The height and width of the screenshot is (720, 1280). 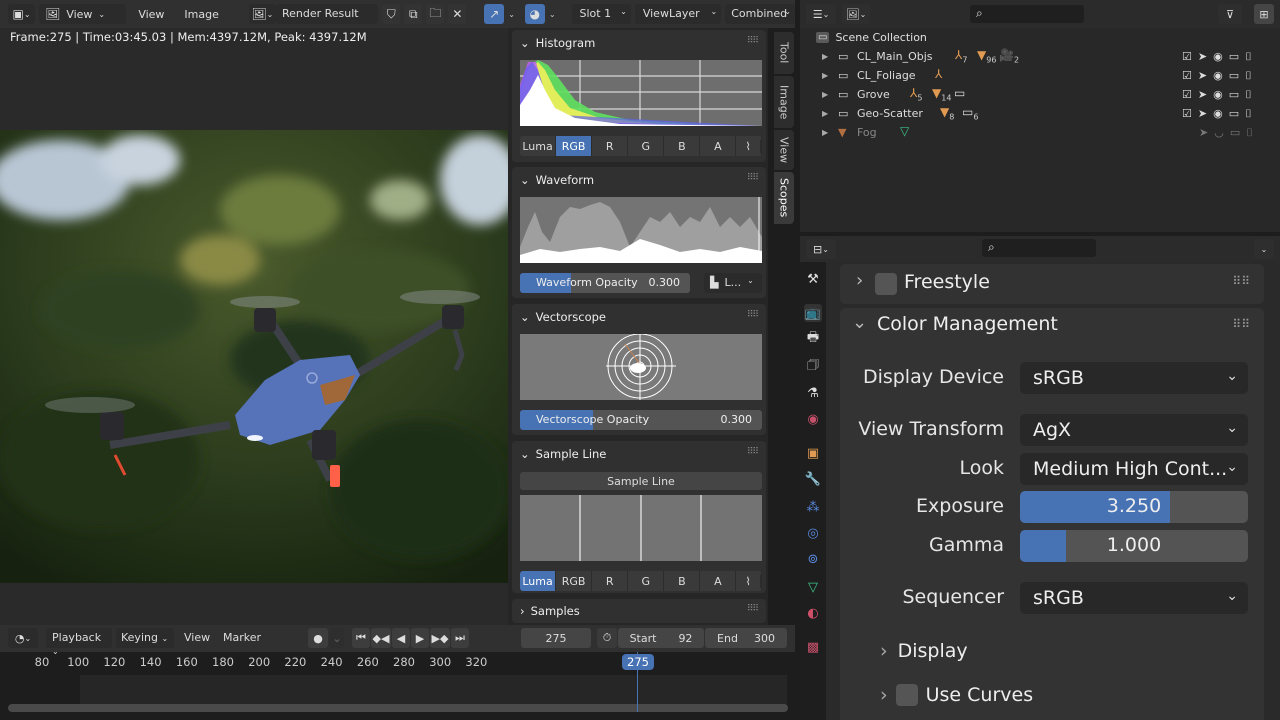 I want to click on current-frame-field: 275, so click(x=556, y=638).